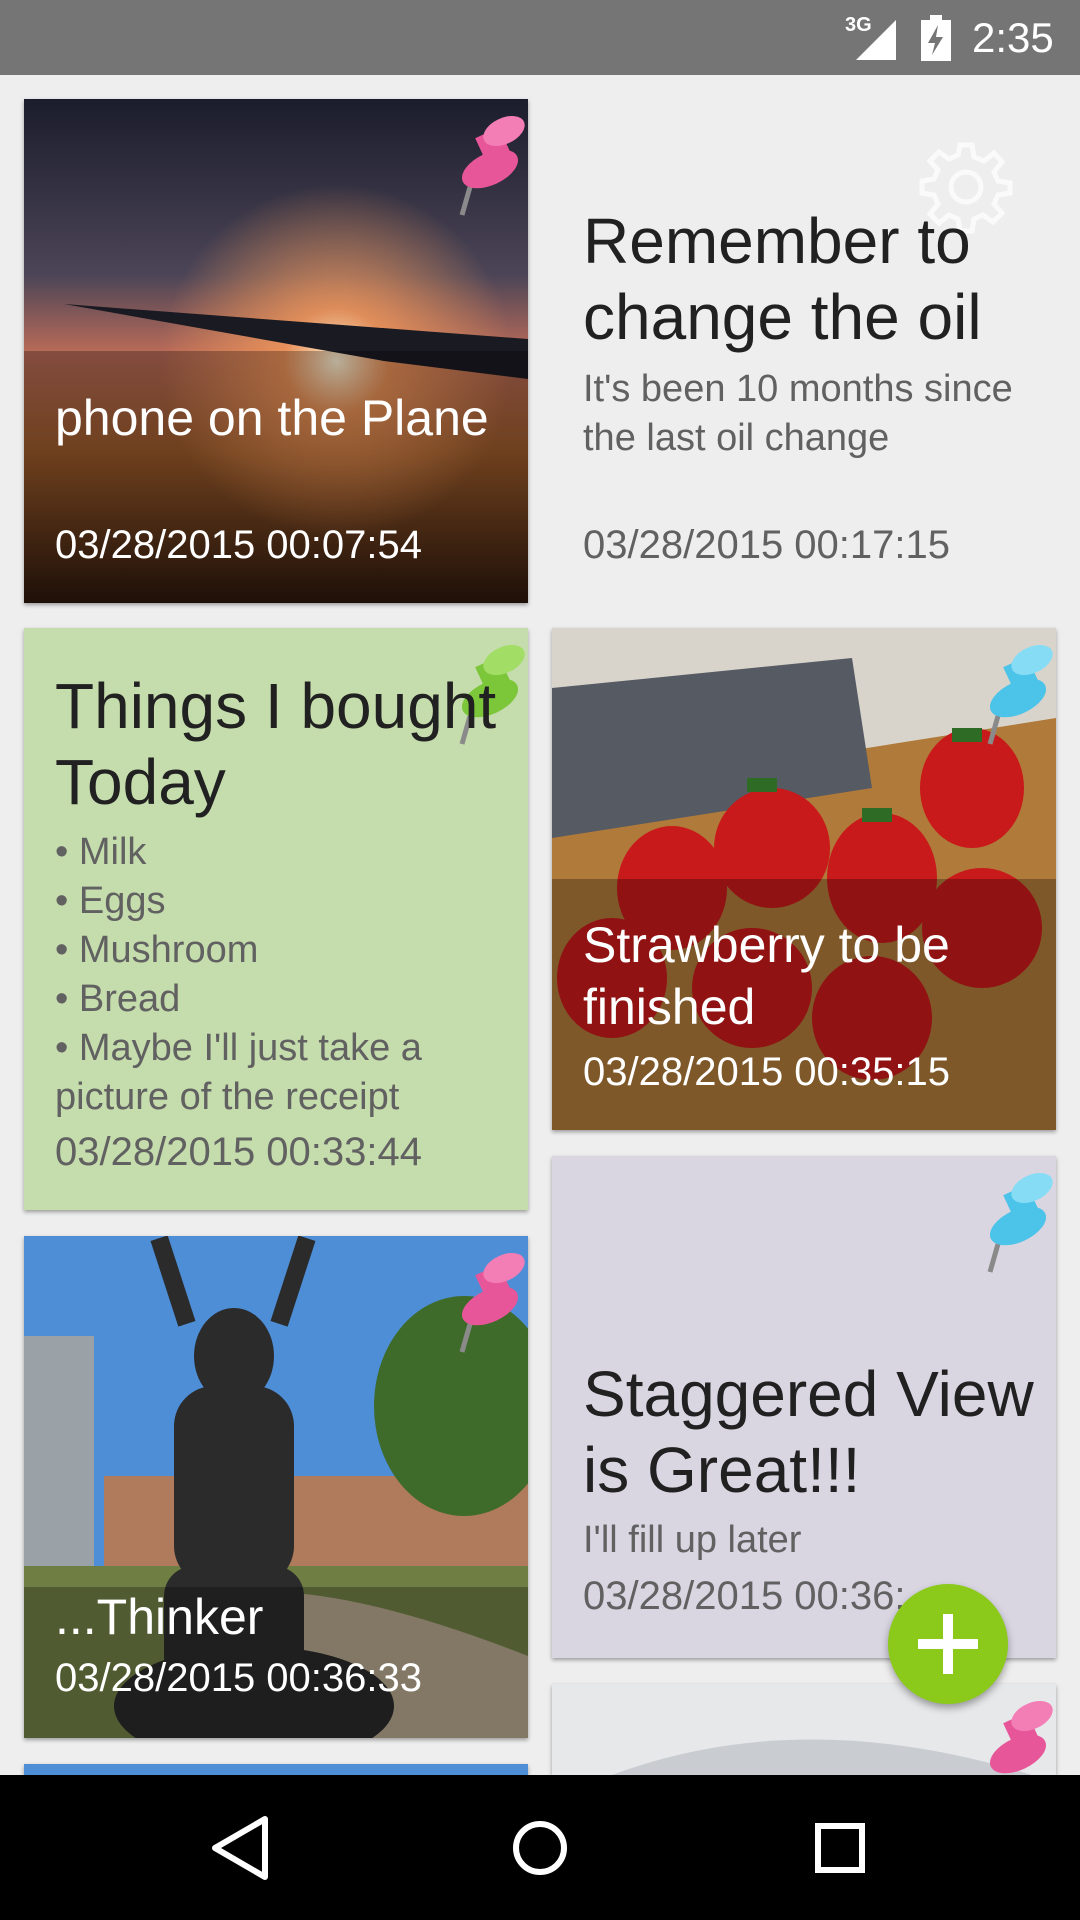 The image size is (1080, 1920). I want to click on note-date: 03/28/2015 00:36:, so click(744, 1596).